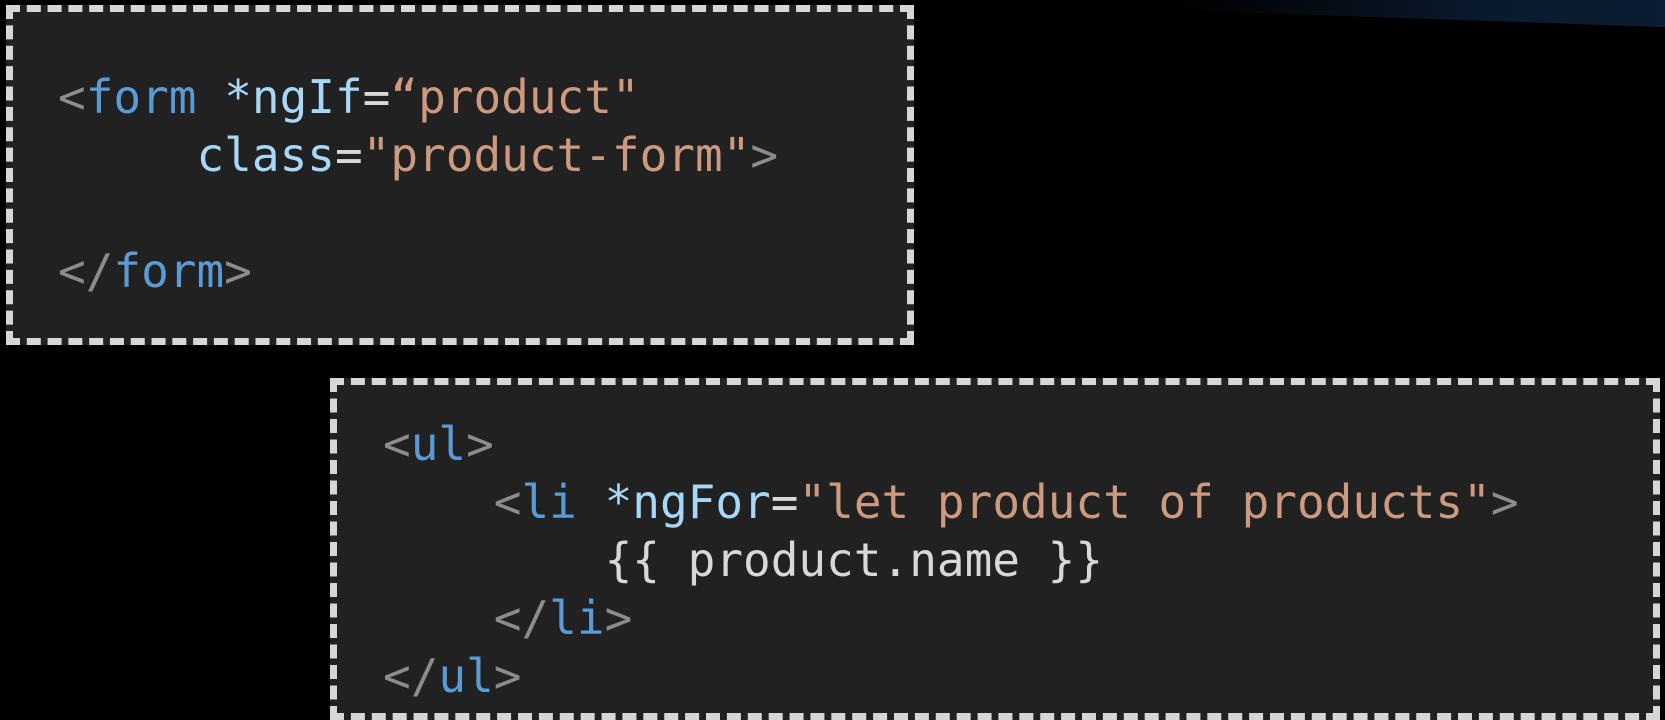  What do you see at coordinates (1018, 444) in the screenshot?
I see `code-line: <ul>` at bounding box center [1018, 444].